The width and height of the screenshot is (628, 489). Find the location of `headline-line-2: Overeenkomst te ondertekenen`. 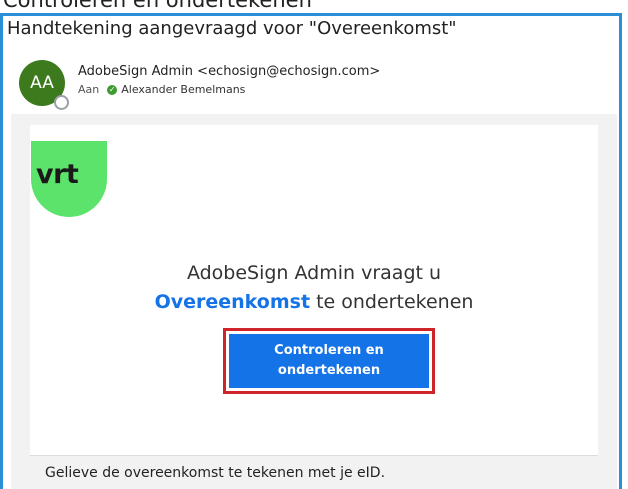

headline-line-2: Overeenkomst te ondertekenen is located at coordinates (314, 302).